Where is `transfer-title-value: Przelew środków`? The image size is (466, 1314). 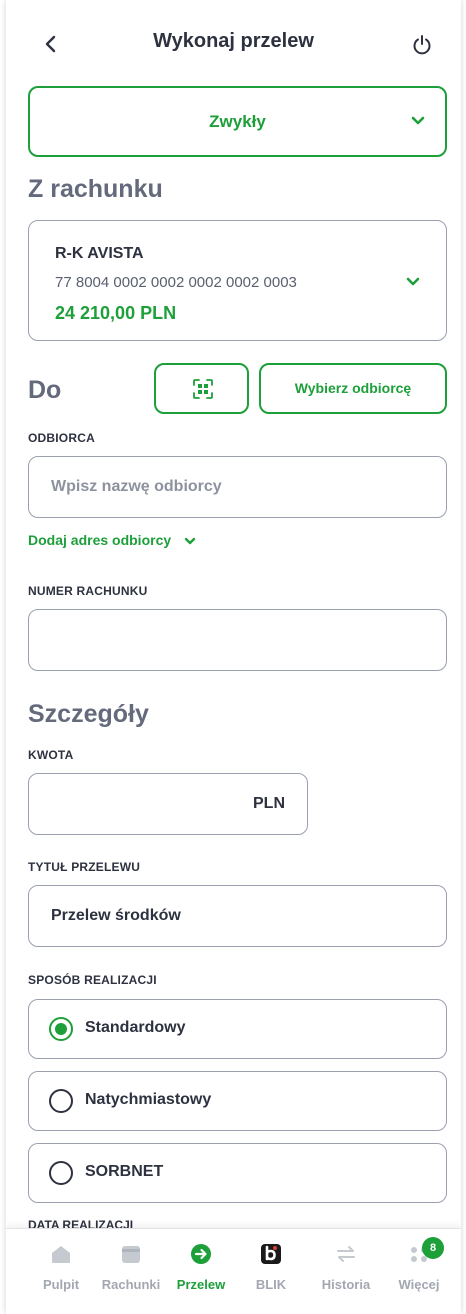 transfer-title-value: Przelew środków is located at coordinates (116, 915).